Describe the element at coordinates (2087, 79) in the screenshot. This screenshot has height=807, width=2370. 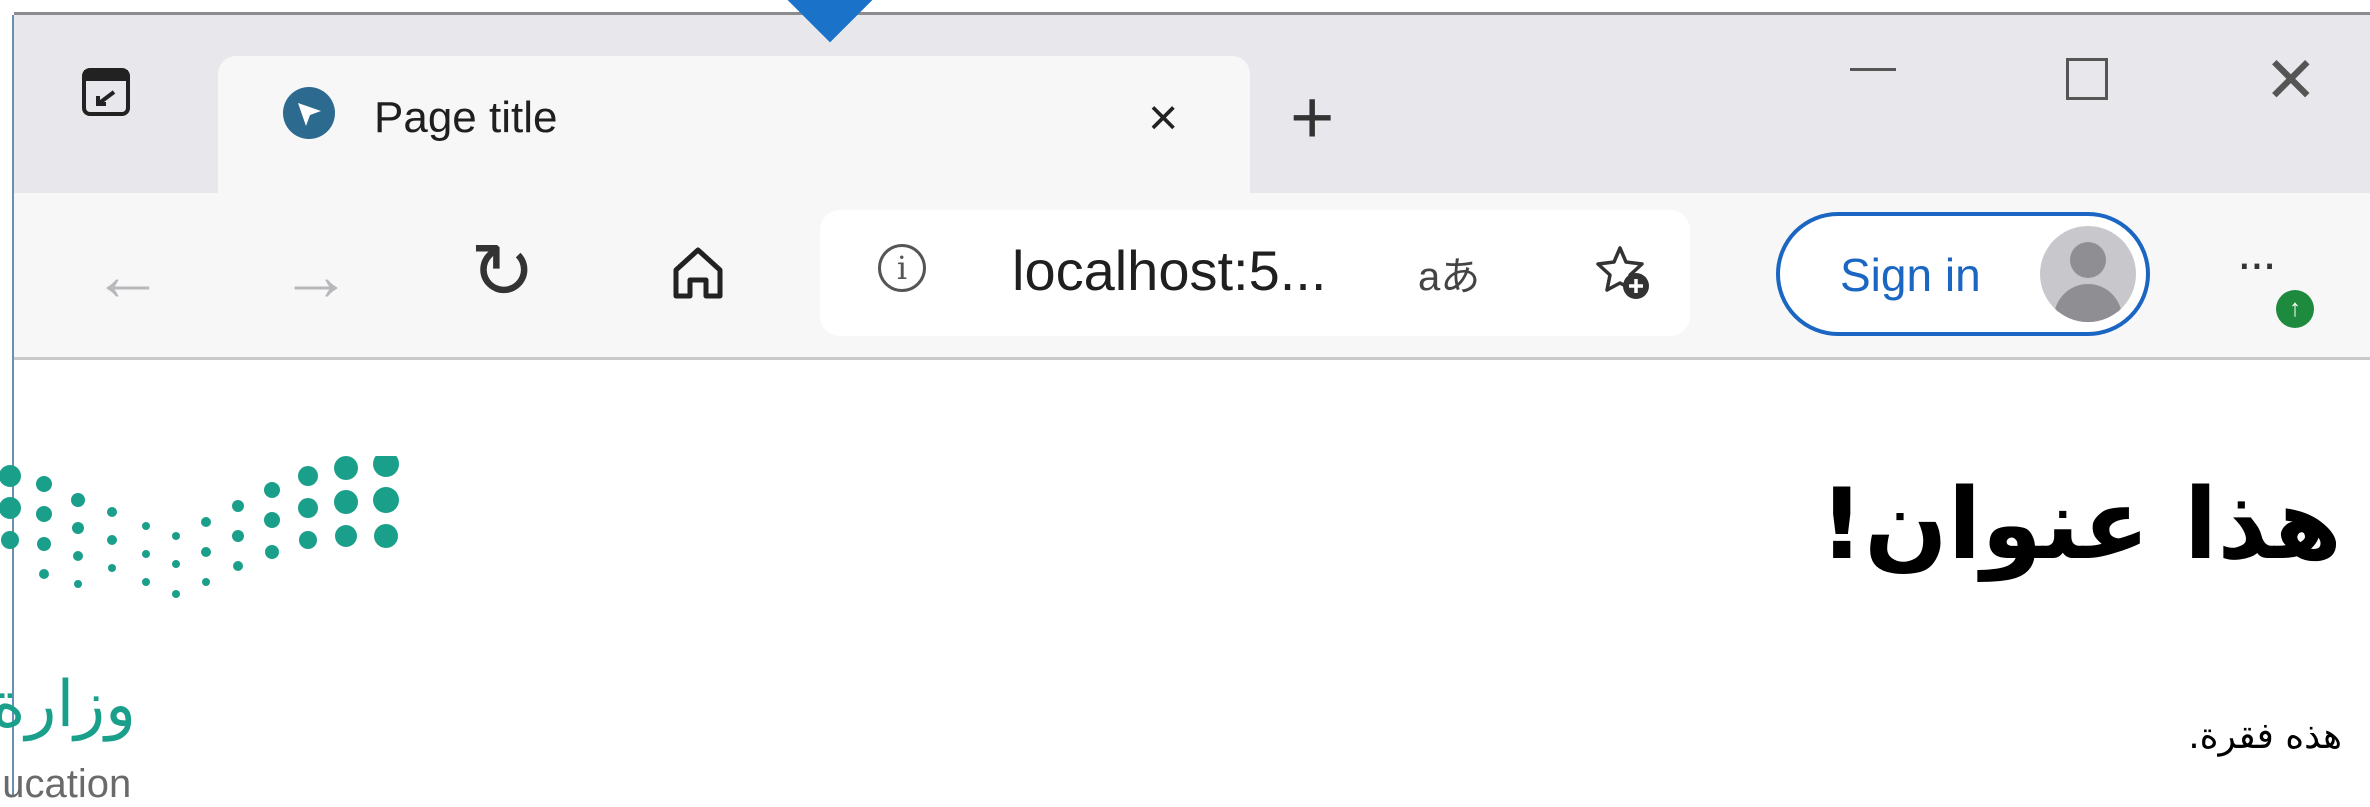
I see `maximize-button` at that location.